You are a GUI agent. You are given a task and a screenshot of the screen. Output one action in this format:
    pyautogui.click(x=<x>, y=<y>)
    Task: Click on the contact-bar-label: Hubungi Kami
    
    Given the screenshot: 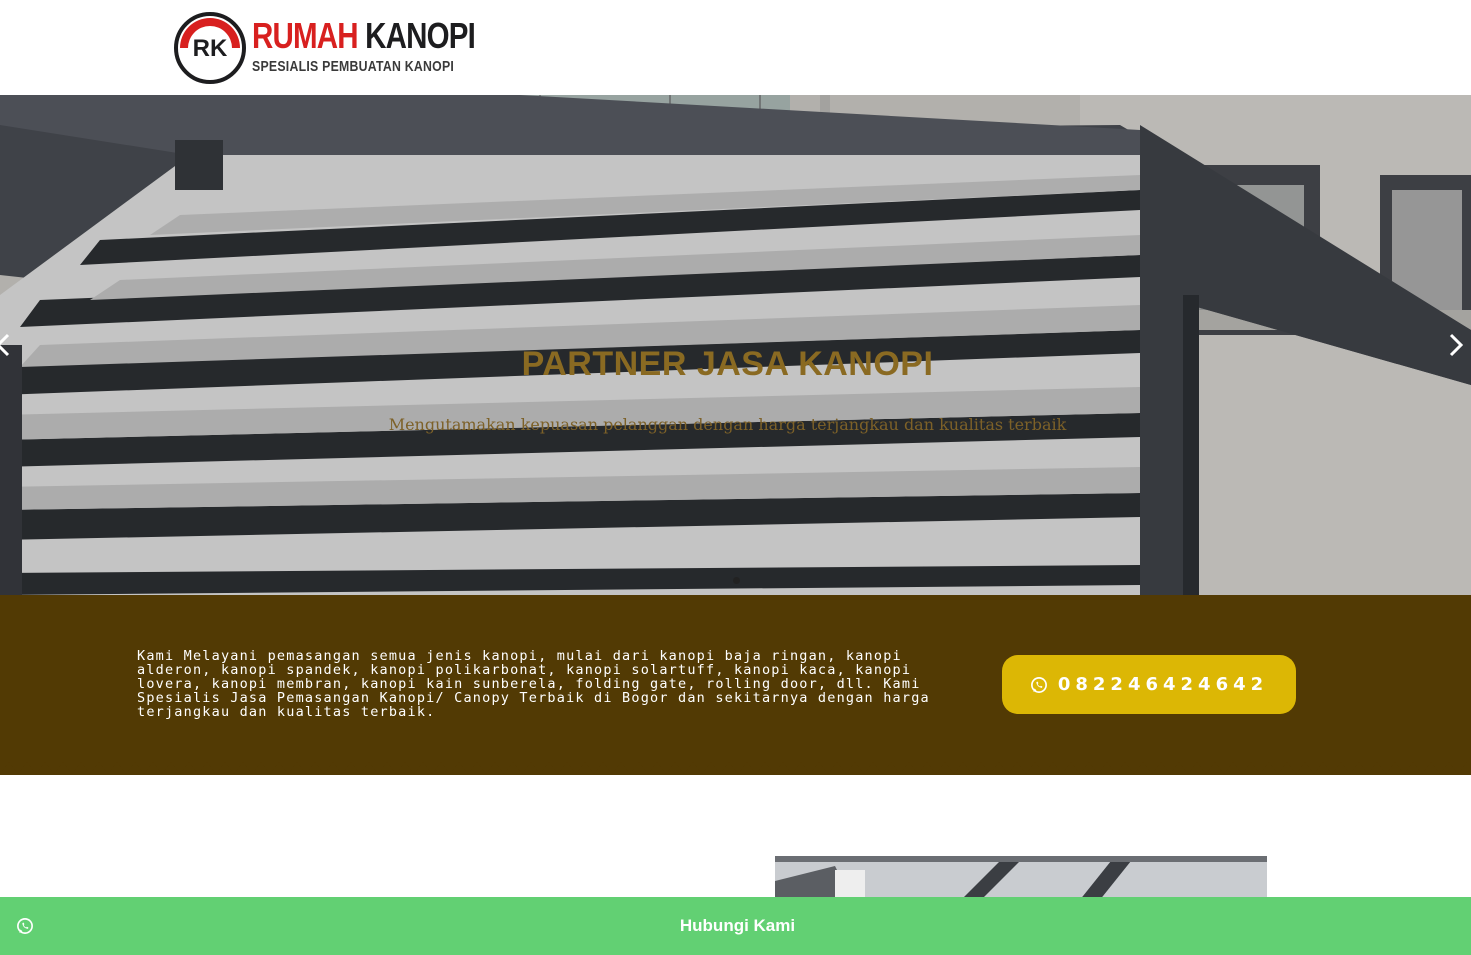 What is the action you would take?
    pyautogui.click(x=737, y=925)
    